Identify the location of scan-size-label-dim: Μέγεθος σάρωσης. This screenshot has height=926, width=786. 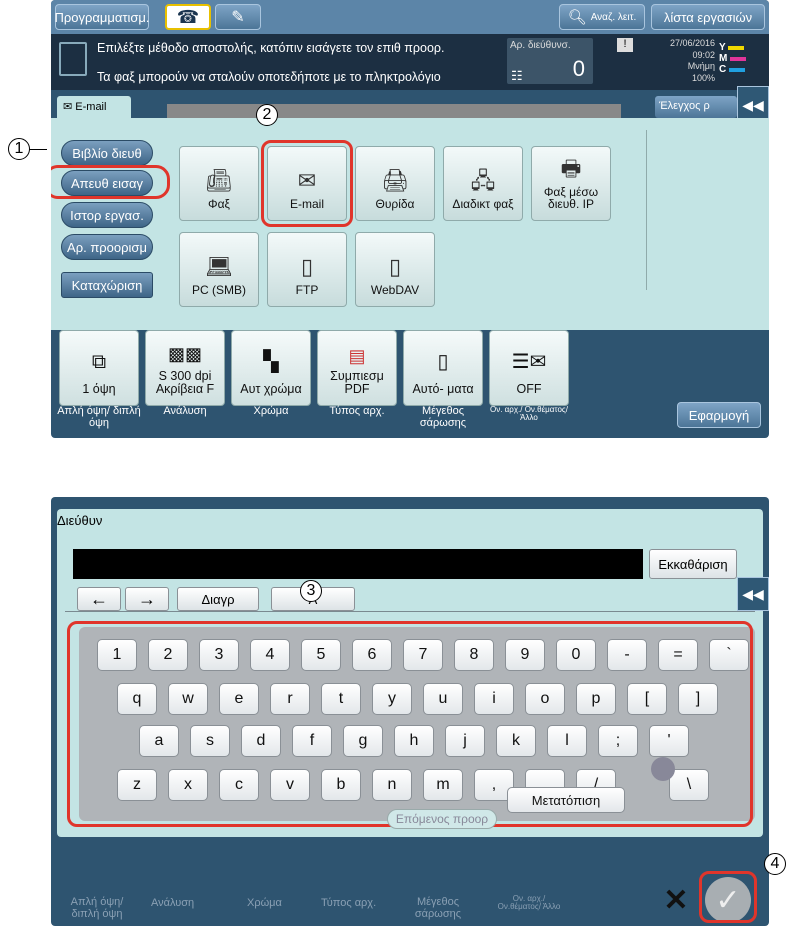
(438, 908).